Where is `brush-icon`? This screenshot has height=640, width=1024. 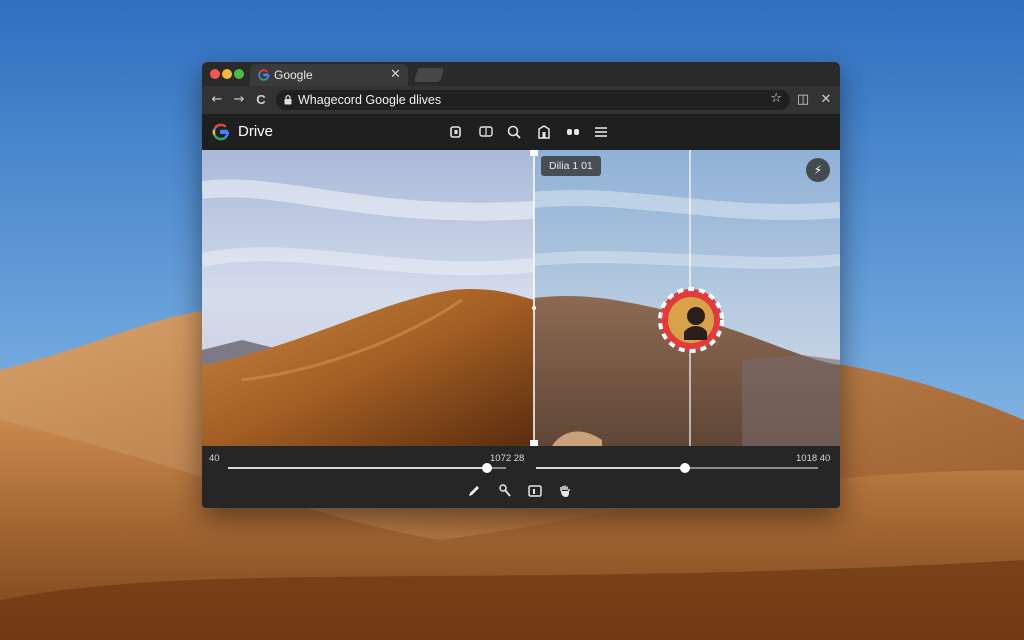 brush-icon is located at coordinates (505, 491).